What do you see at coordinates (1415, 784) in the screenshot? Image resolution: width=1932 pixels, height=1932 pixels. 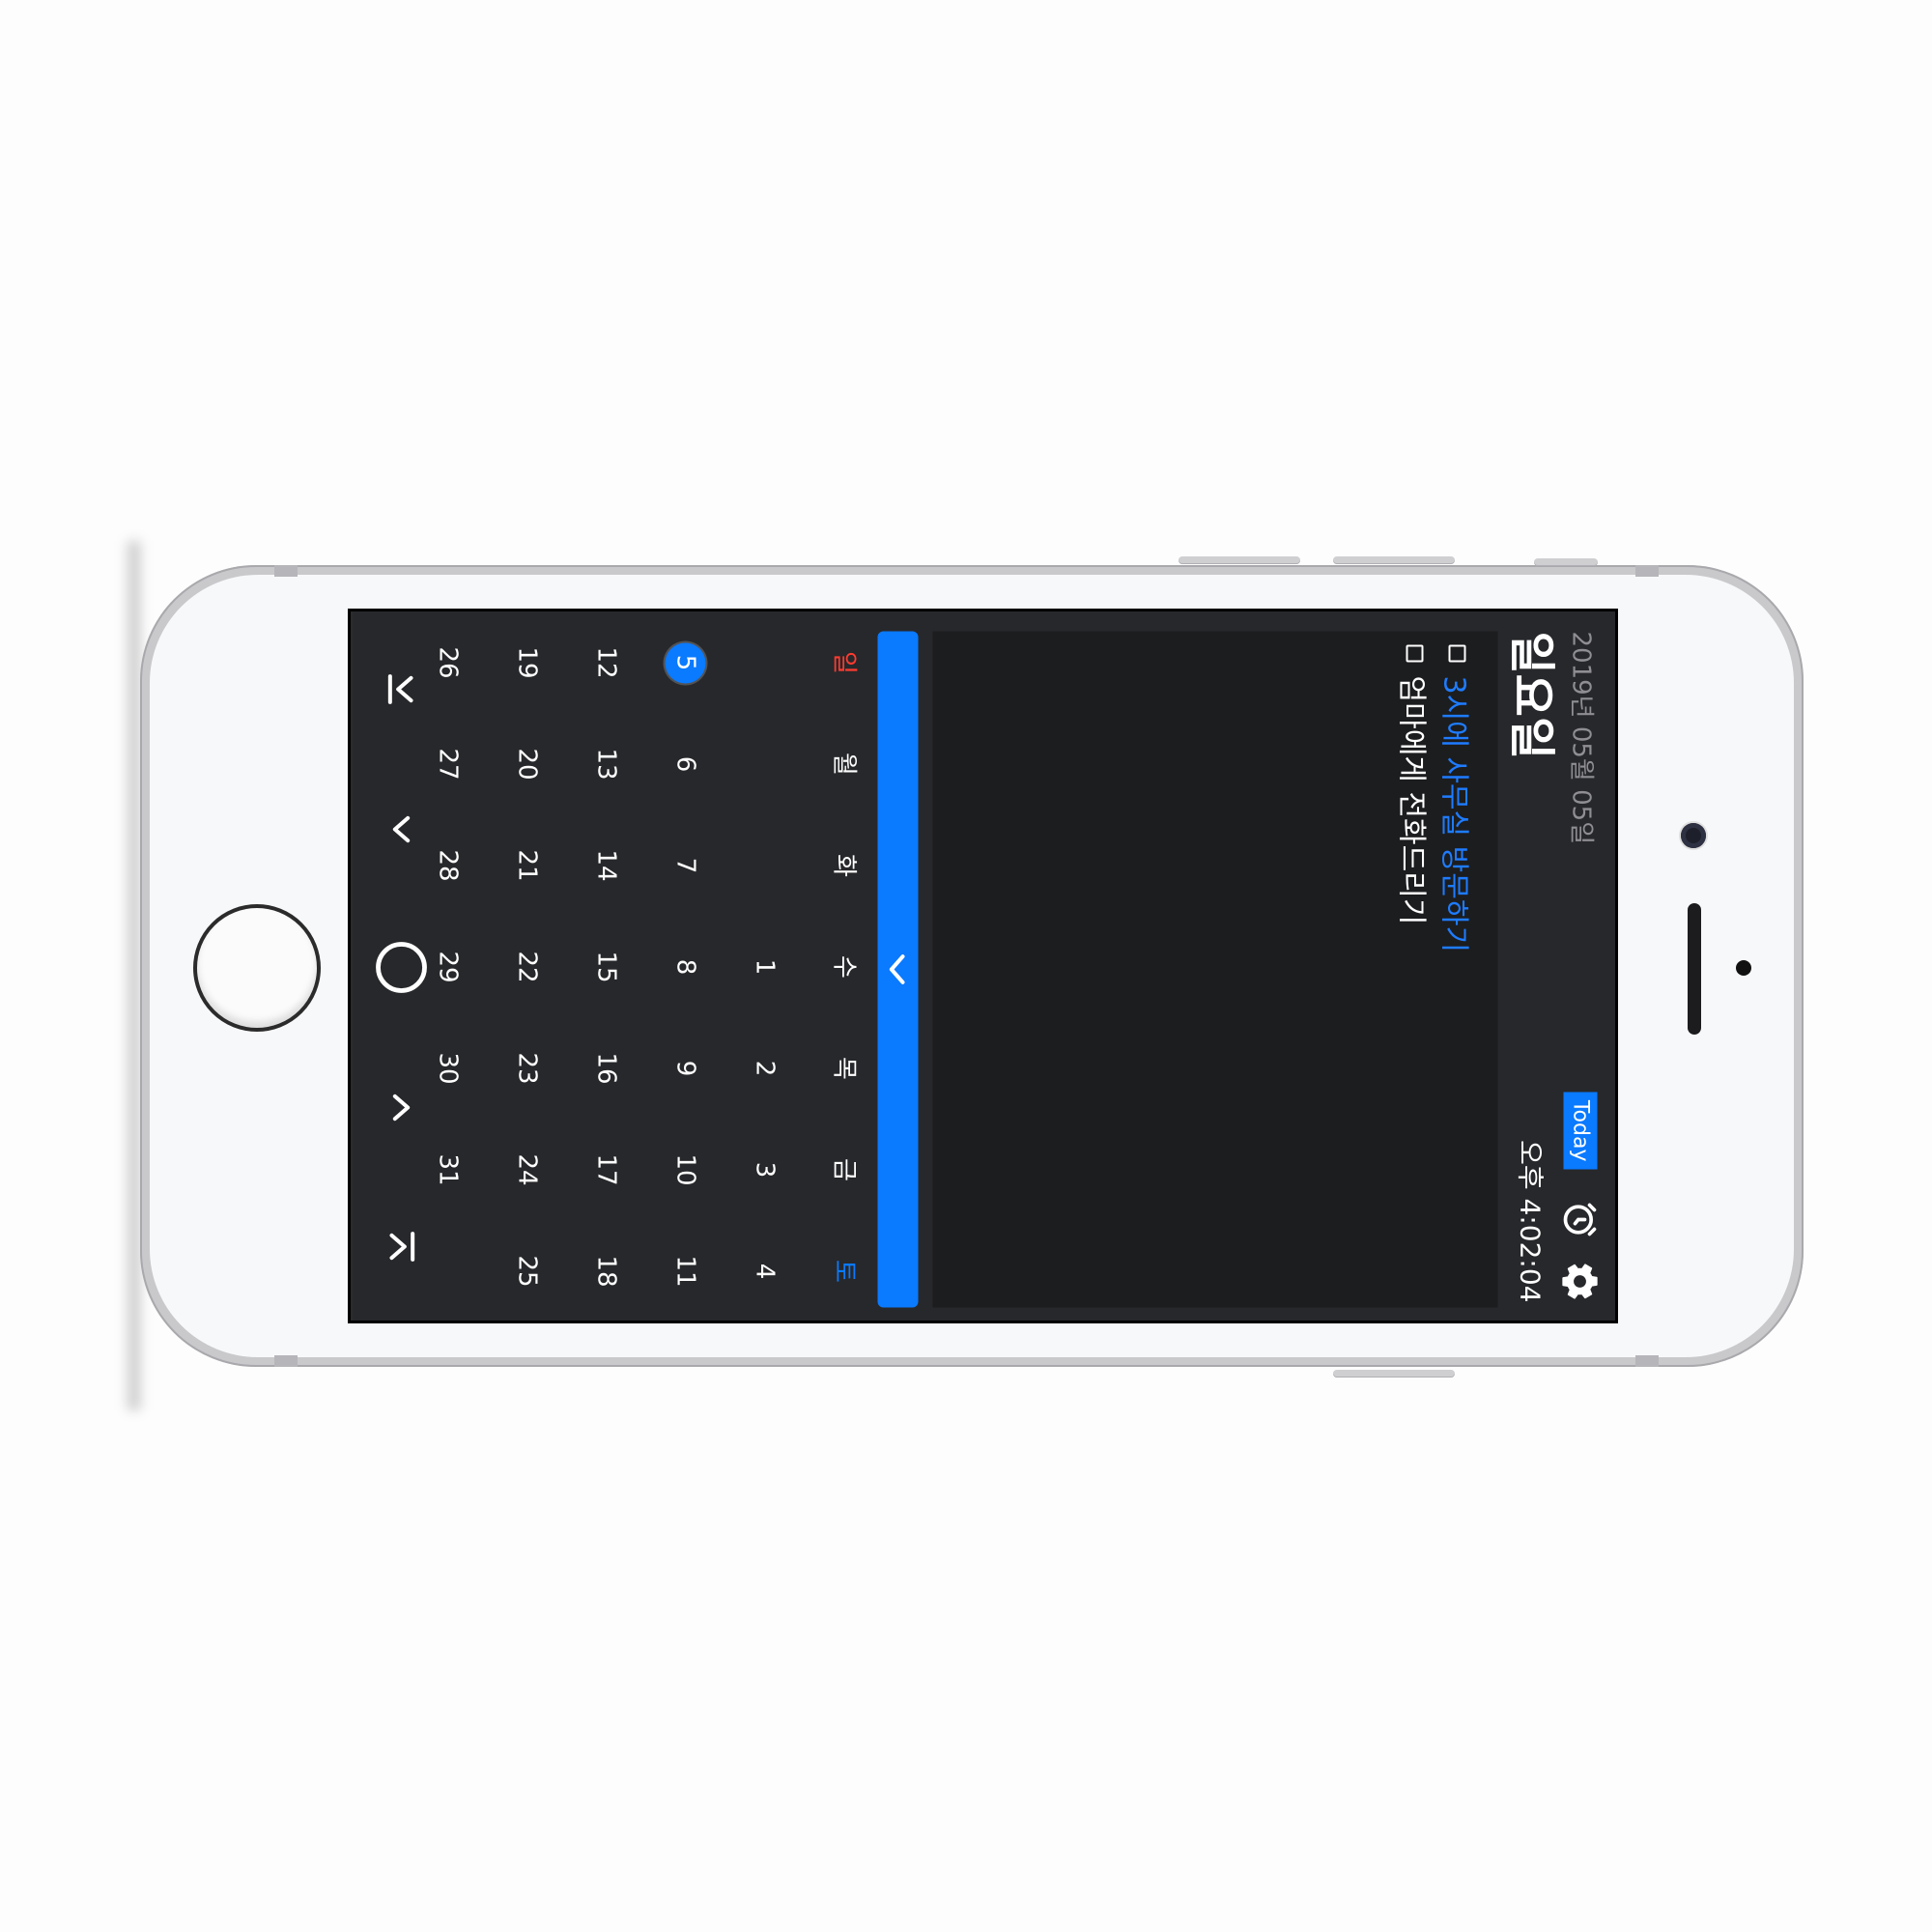 I see `todo-item: 엄마에게 전화드리기` at bounding box center [1415, 784].